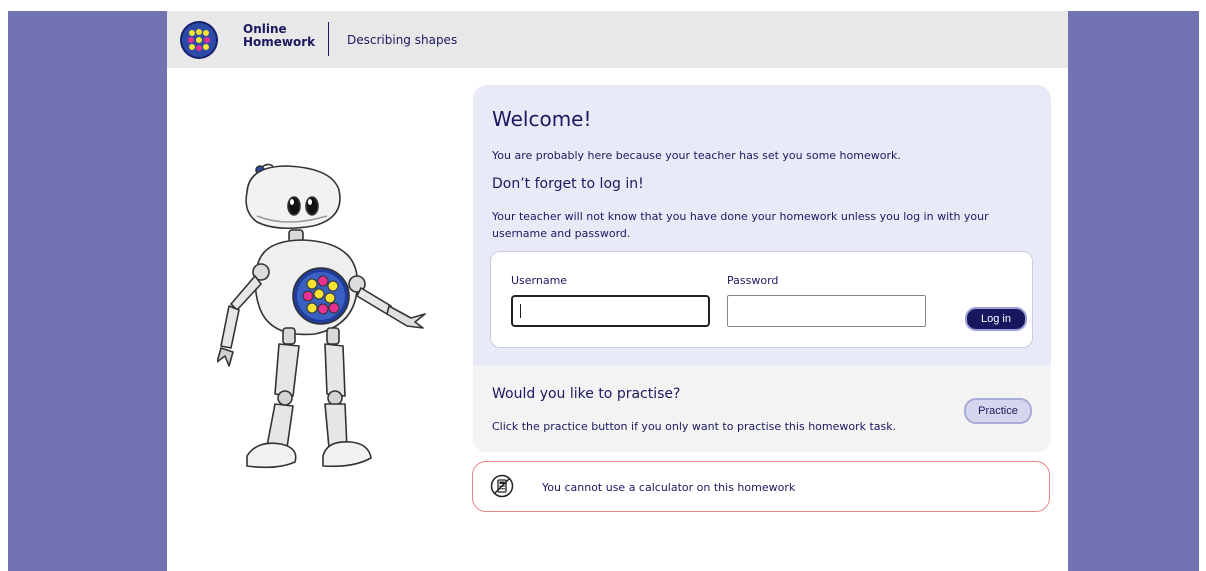 The height and width of the screenshot is (571, 1206). What do you see at coordinates (542, 119) in the screenshot?
I see `welcome-title: Welcome!` at bounding box center [542, 119].